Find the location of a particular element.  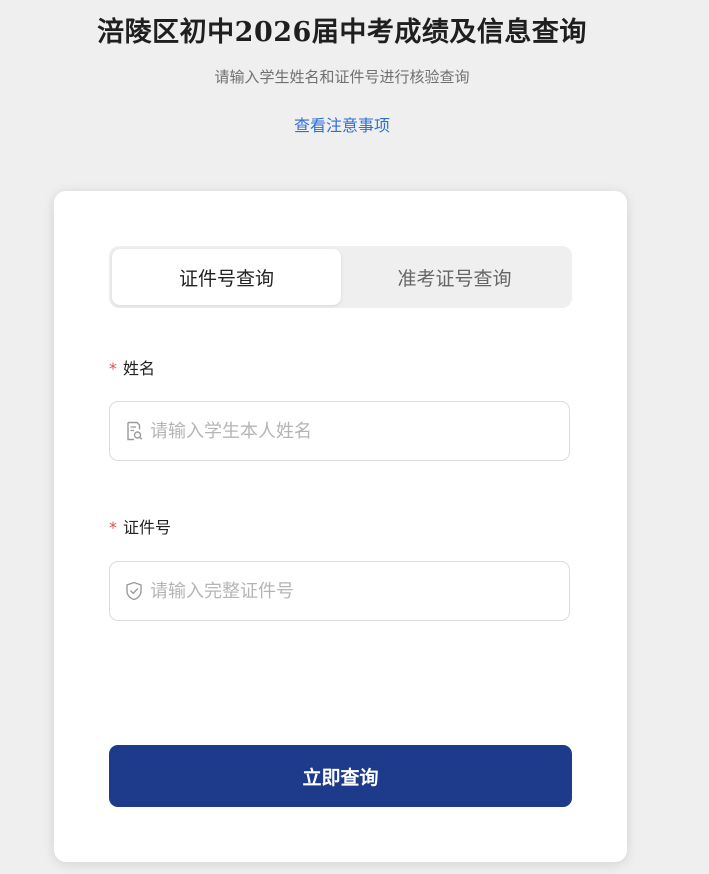

submit-query-button: 立即查询 is located at coordinates (340, 776).